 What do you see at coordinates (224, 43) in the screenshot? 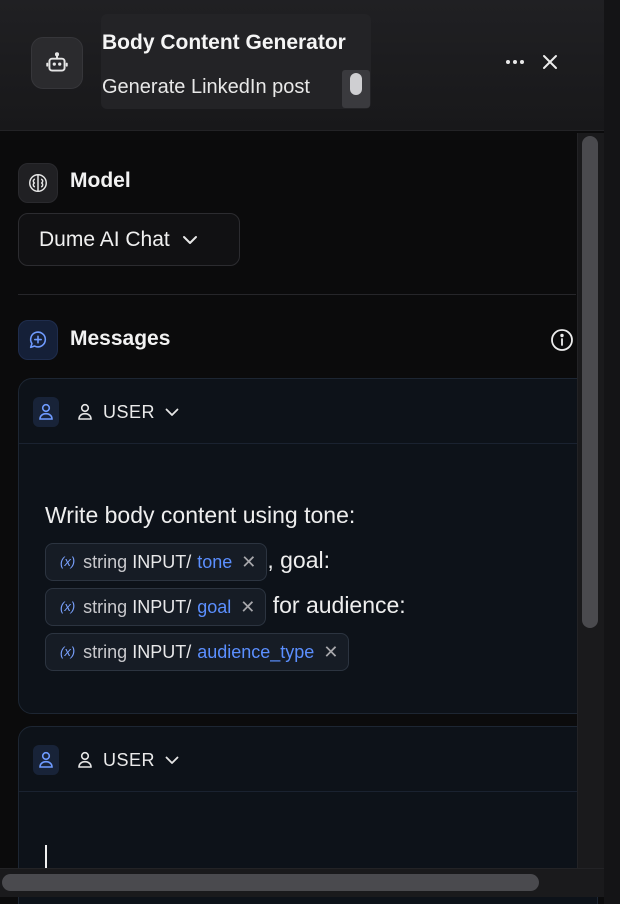
I see `node-title: Body Content Generator` at bounding box center [224, 43].